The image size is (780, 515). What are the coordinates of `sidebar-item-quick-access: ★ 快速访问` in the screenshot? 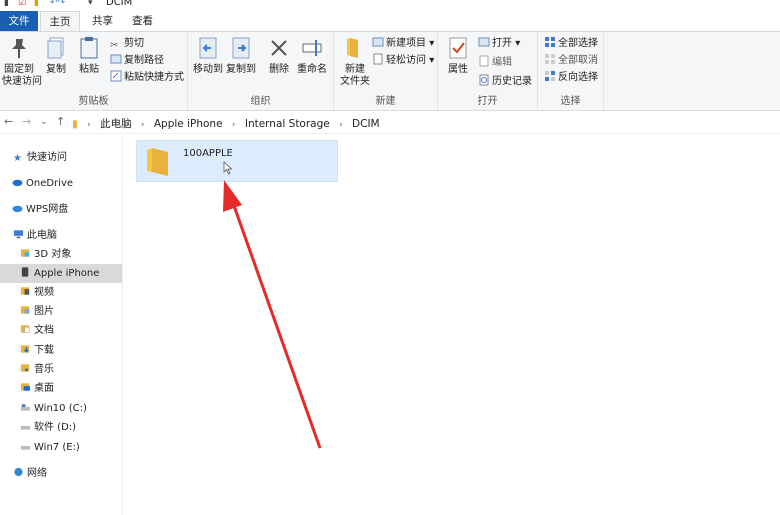 It's located at (61, 157).